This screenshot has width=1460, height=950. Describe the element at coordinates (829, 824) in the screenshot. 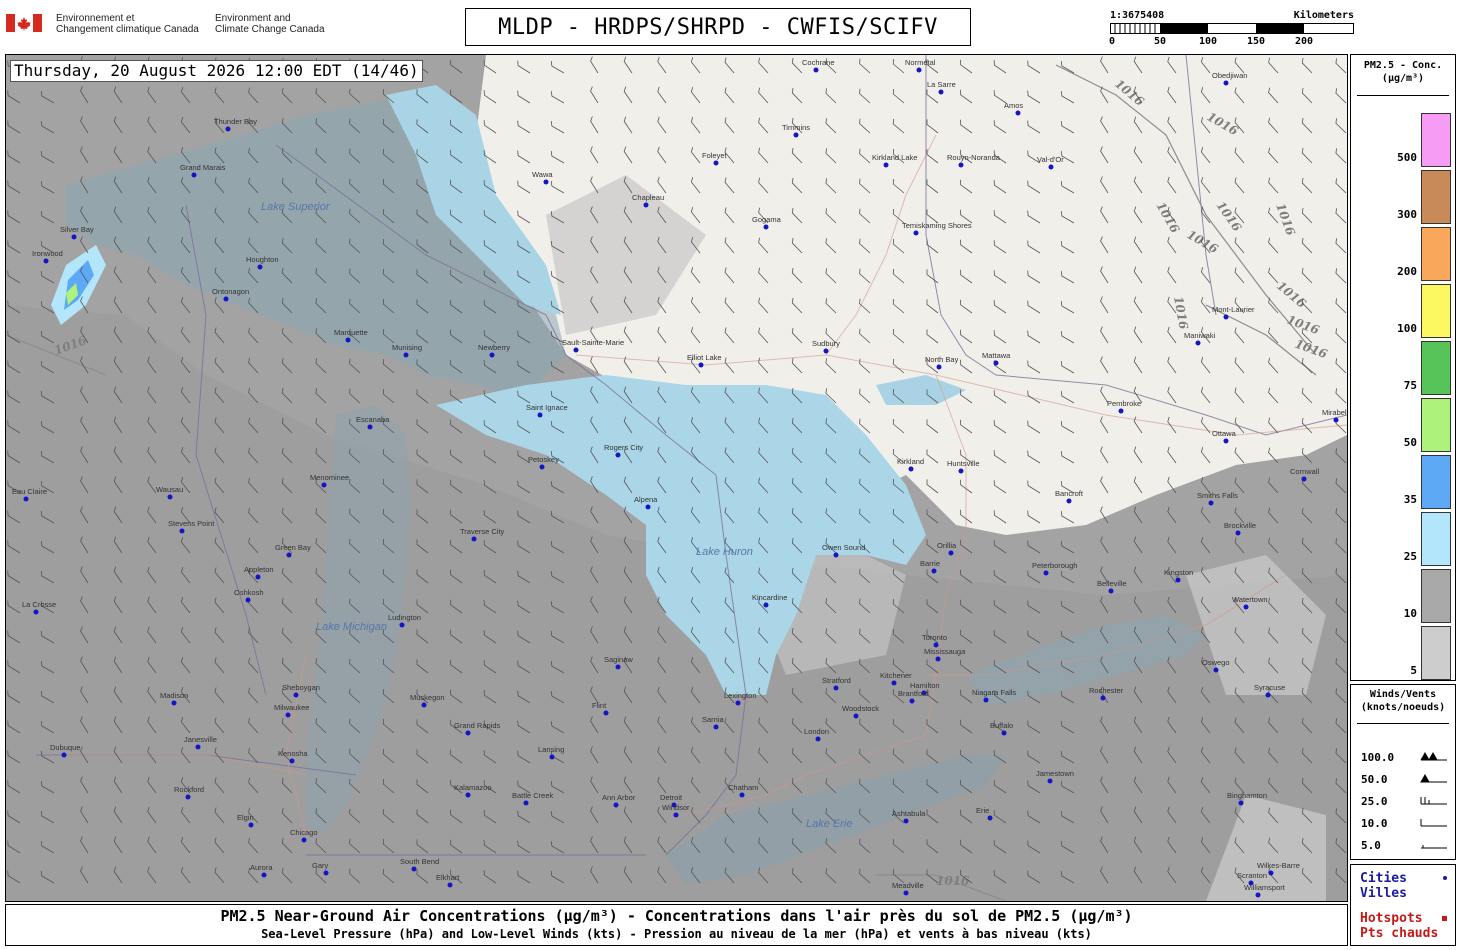

I see `lake-label-erie: Lake Erie` at that location.